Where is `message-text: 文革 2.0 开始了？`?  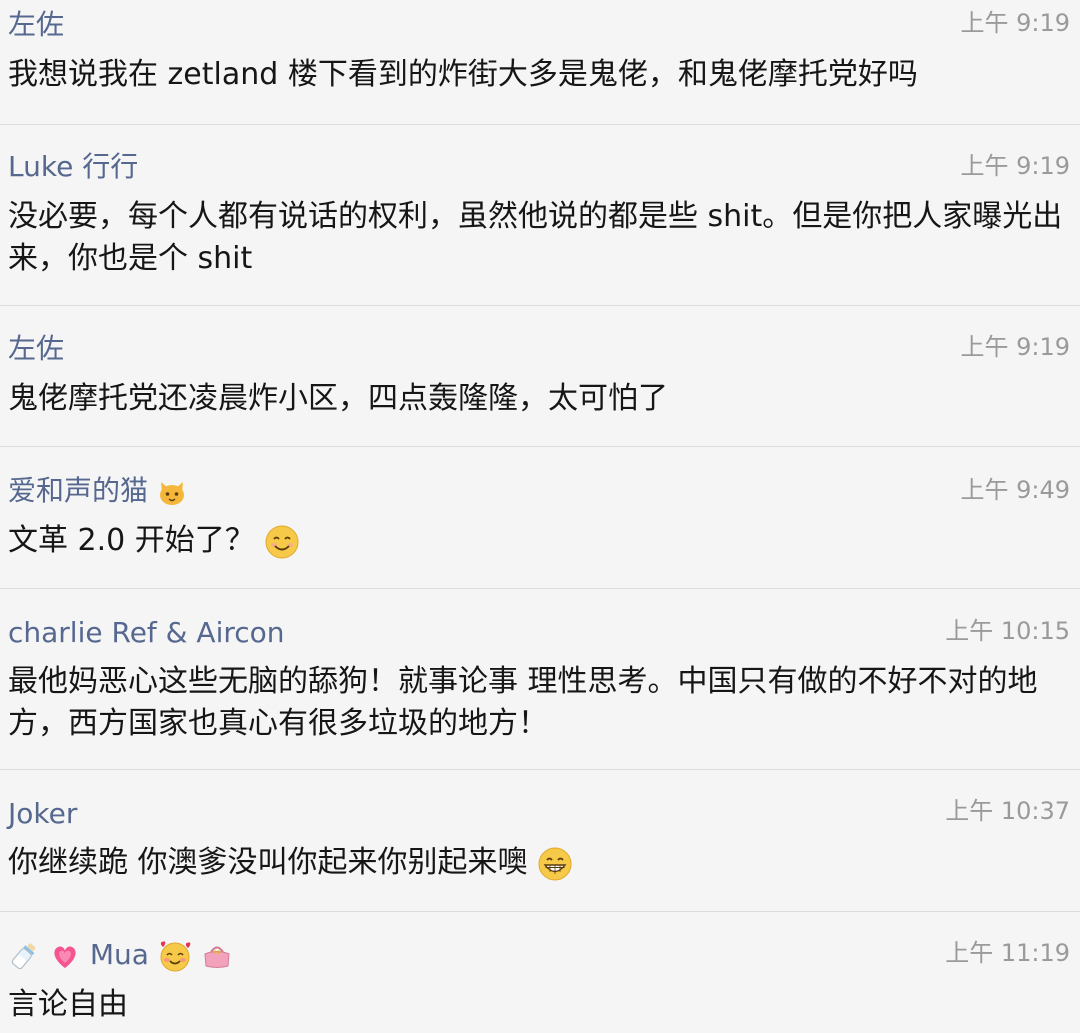 message-text: 文革 2.0 开始了？ is located at coordinates (131, 540).